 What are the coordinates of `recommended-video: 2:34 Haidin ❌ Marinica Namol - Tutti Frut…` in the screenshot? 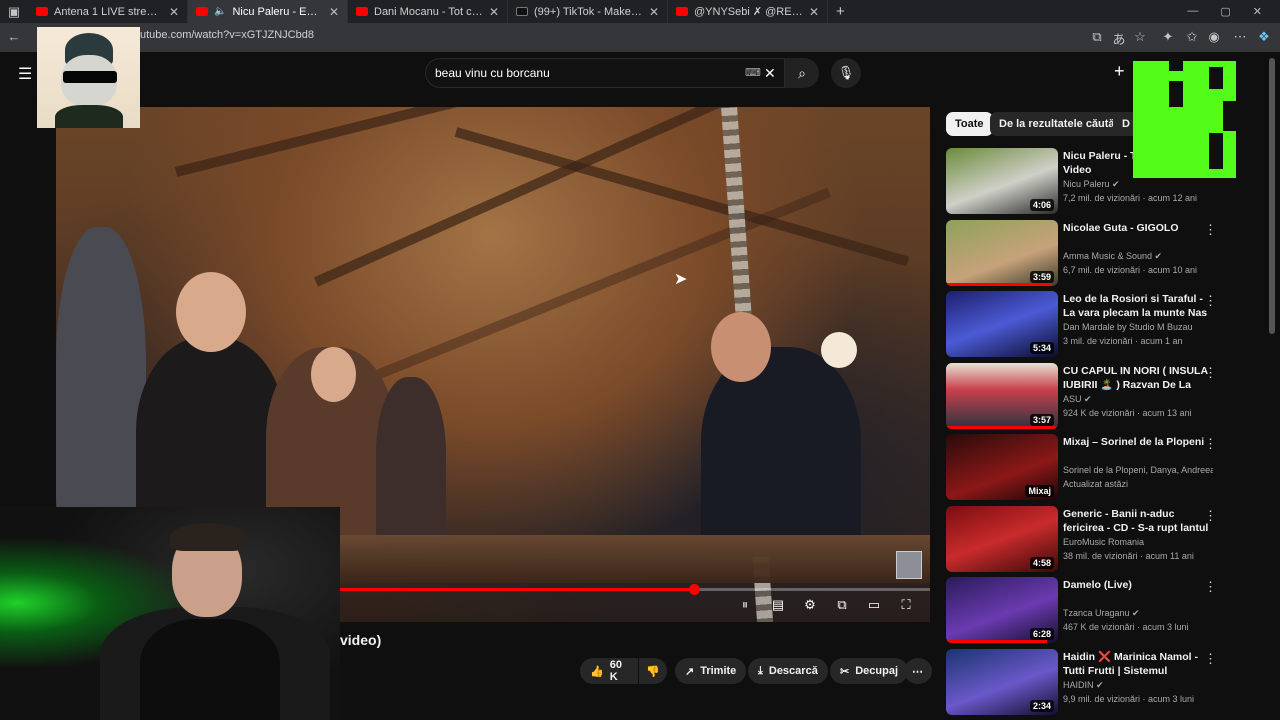 It's located at (1081, 682).